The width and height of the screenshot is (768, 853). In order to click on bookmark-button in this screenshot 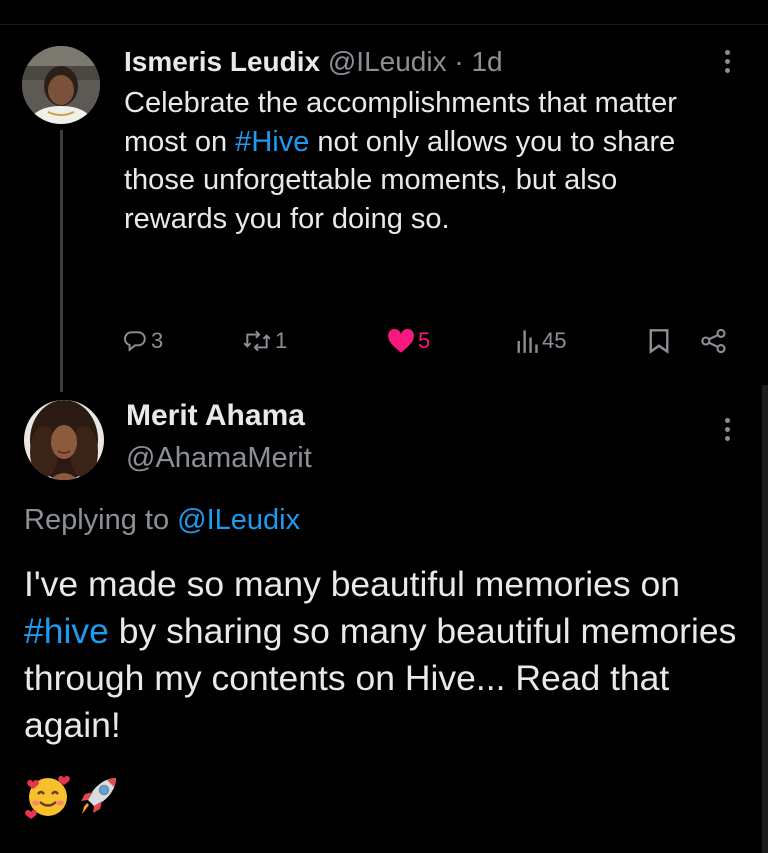, I will do `click(659, 341)`.